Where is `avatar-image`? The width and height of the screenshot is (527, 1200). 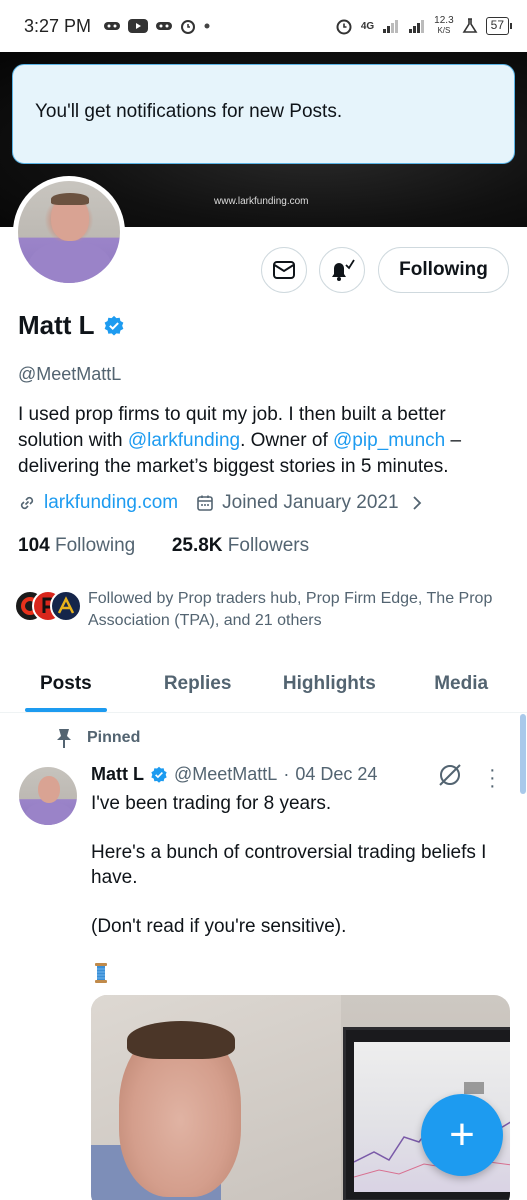 avatar-image is located at coordinates (69, 232).